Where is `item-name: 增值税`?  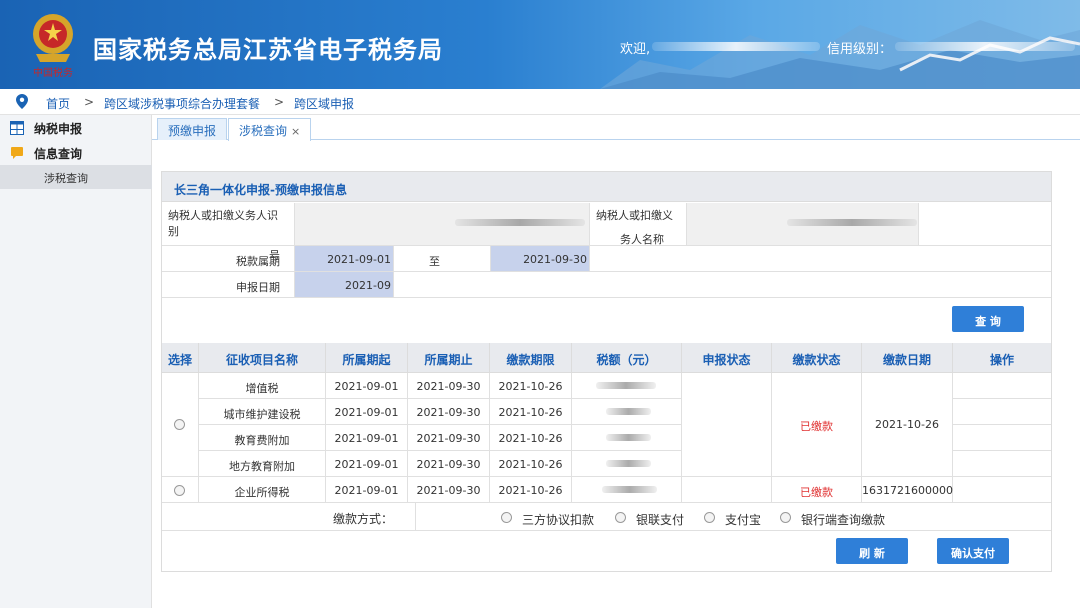 item-name: 增值税 is located at coordinates (262, 386).